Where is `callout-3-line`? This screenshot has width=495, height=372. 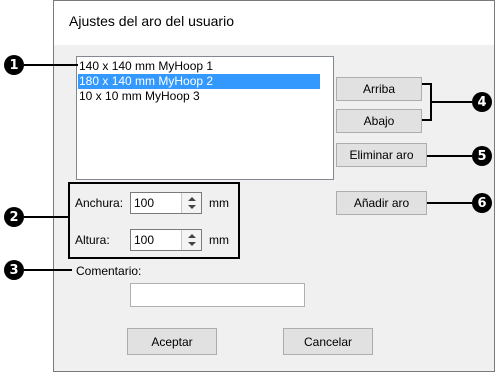 callout-3-line is located at coordinates (48, 270).